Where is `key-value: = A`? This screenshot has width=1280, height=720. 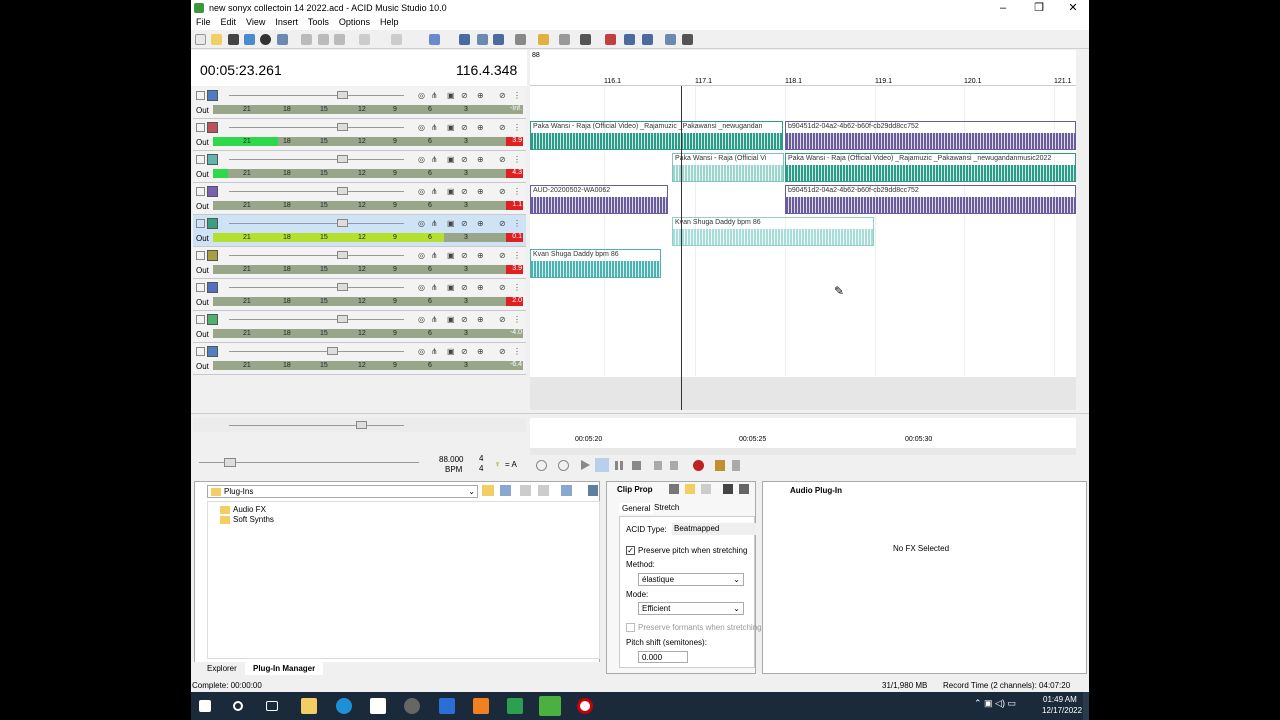
key-value: = A is located at coordinates (511, 464).